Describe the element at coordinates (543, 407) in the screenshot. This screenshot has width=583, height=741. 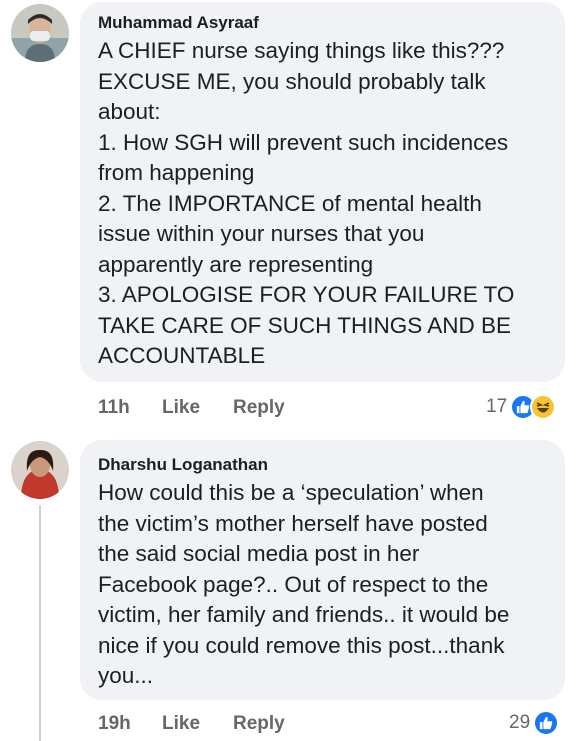
I see `haha-icon` at that location.